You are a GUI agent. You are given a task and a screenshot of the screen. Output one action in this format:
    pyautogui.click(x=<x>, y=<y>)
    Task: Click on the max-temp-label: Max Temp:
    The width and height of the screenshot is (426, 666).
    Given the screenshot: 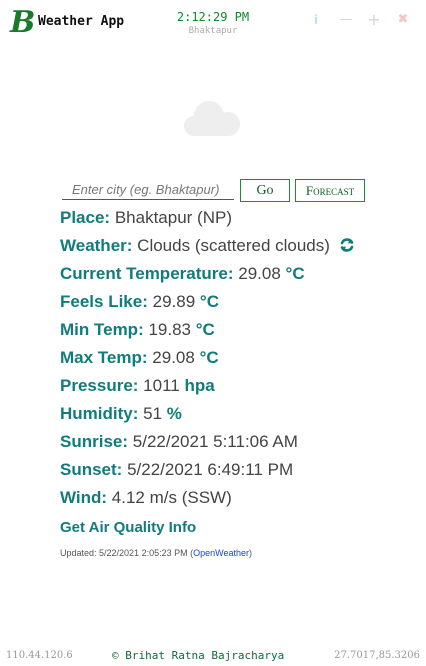 What is the action you would take?
    pyautogui.click(x=104, y=357)
    